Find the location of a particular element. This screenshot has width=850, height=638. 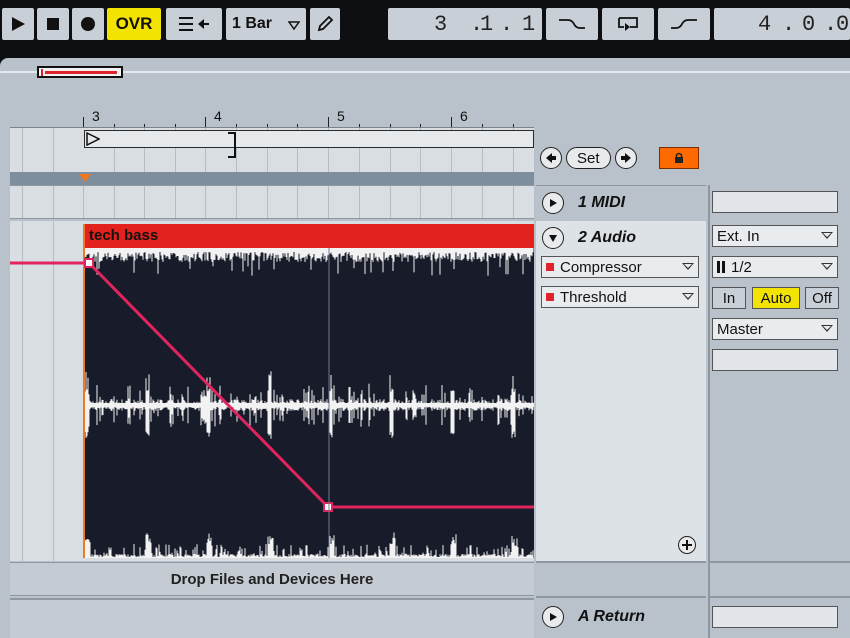

input-channel-label: 1/2 is located at coordinates (741, 267).